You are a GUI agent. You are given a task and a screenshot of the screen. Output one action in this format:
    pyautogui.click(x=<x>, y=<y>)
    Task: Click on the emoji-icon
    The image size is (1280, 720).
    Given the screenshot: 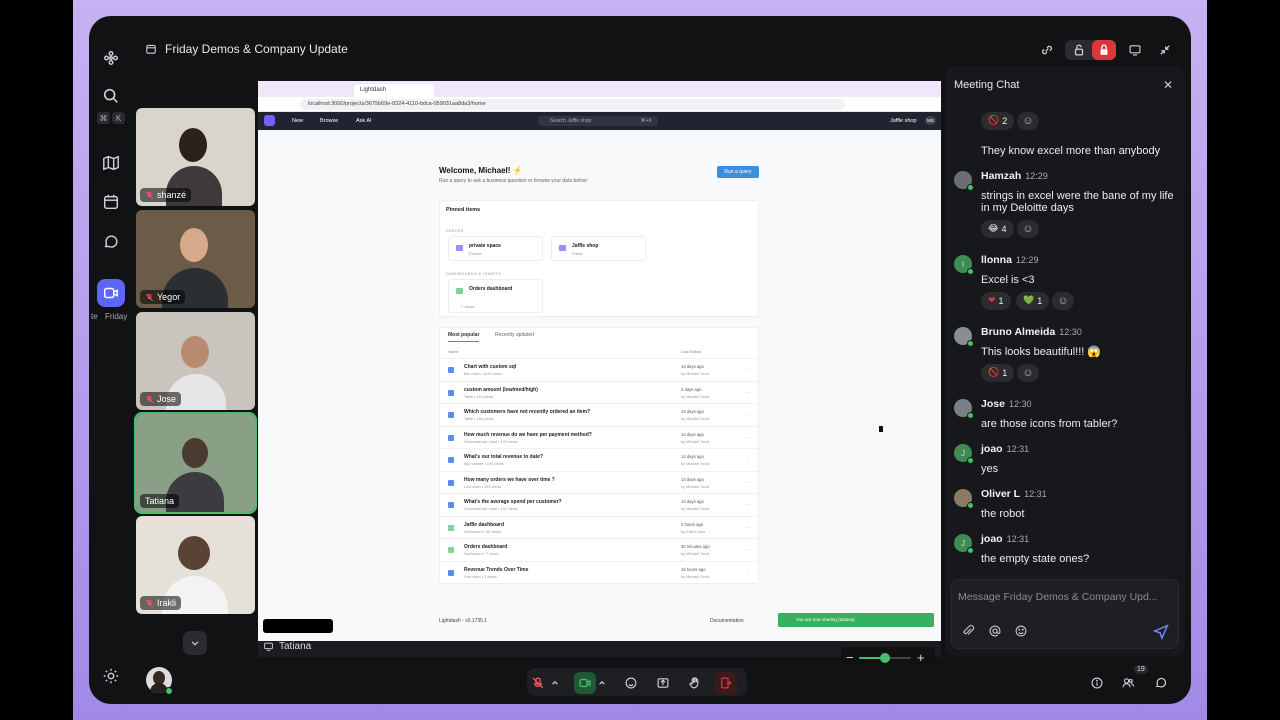 What is the action you would take?
    pyautogui.click(x=1021, y=631)
    